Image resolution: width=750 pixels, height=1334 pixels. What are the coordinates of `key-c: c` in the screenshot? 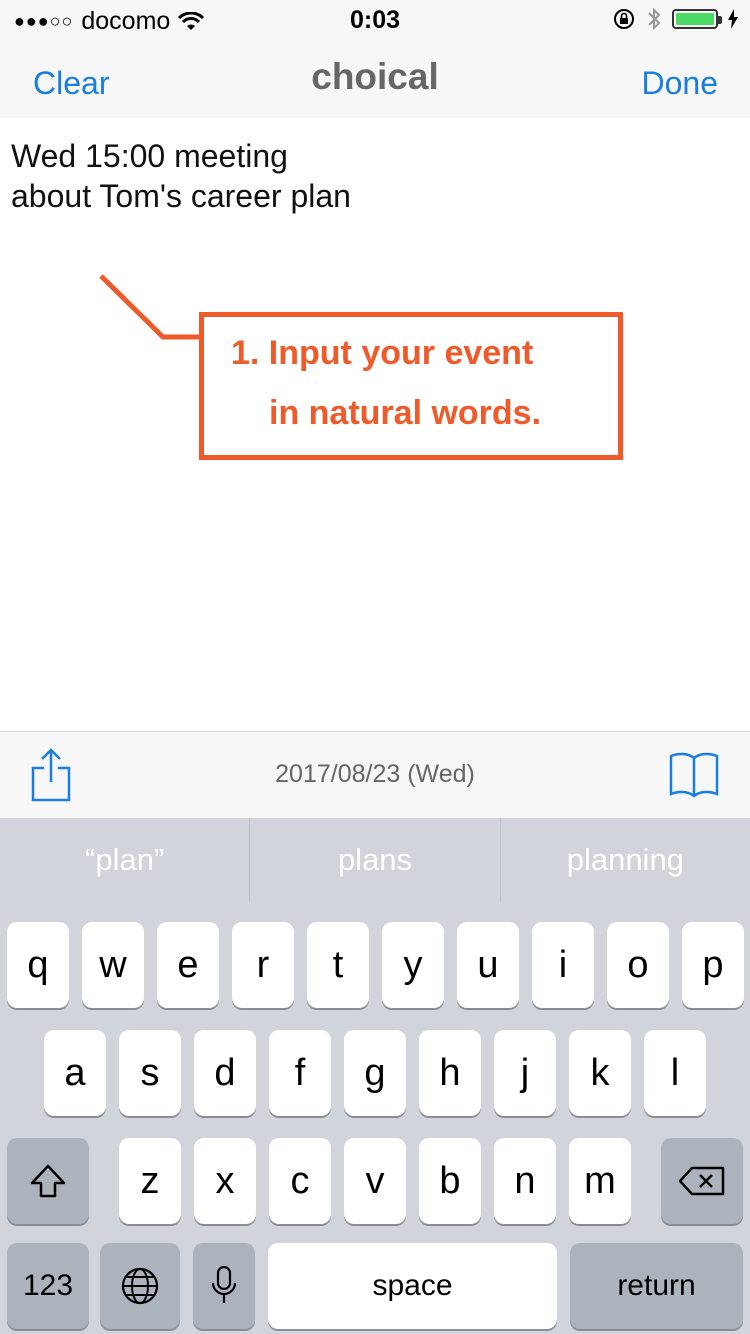 It's located at (300, 1181).